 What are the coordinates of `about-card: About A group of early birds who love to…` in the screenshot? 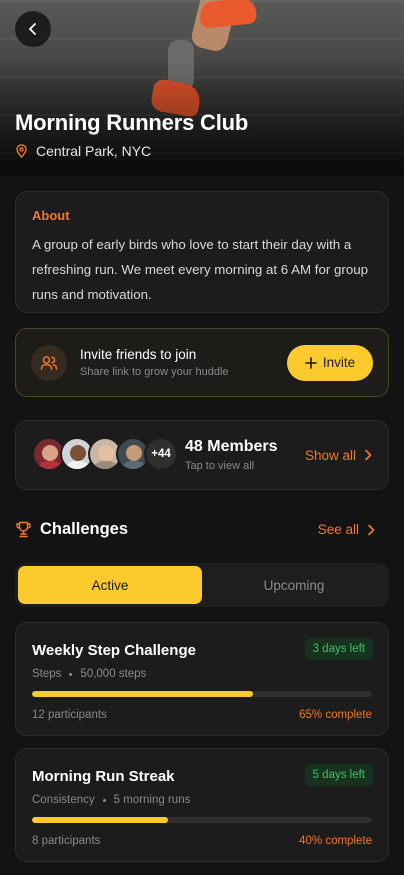 It's located at (202, 252).